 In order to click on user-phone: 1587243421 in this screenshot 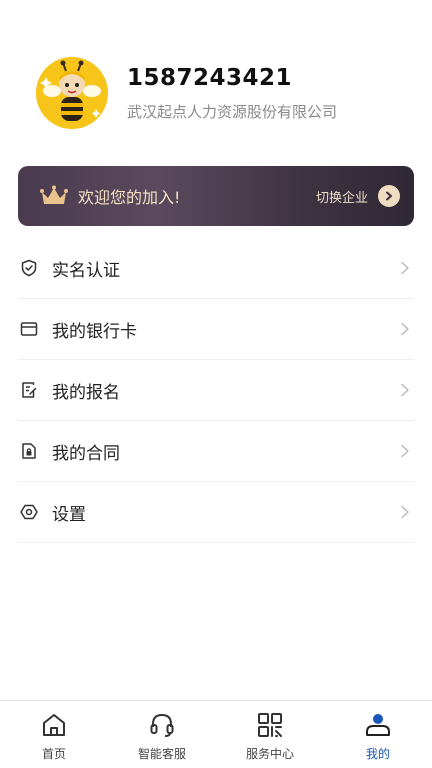, I will do `click(210, 77)`.